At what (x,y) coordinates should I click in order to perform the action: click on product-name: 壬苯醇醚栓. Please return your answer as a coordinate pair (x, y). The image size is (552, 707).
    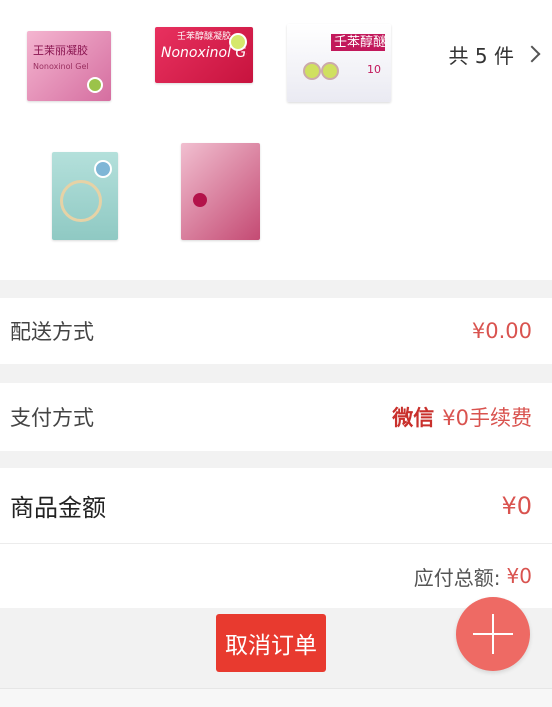
    Looking at the image, I should click on (358, 42).